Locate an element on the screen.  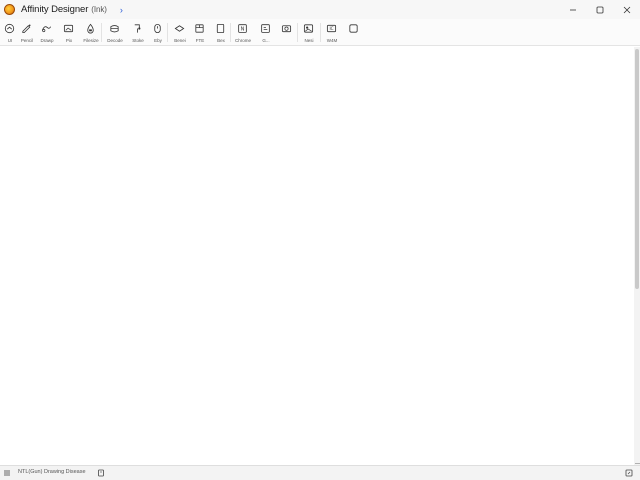
media-icon: IC is located at coordinates (331, 28).